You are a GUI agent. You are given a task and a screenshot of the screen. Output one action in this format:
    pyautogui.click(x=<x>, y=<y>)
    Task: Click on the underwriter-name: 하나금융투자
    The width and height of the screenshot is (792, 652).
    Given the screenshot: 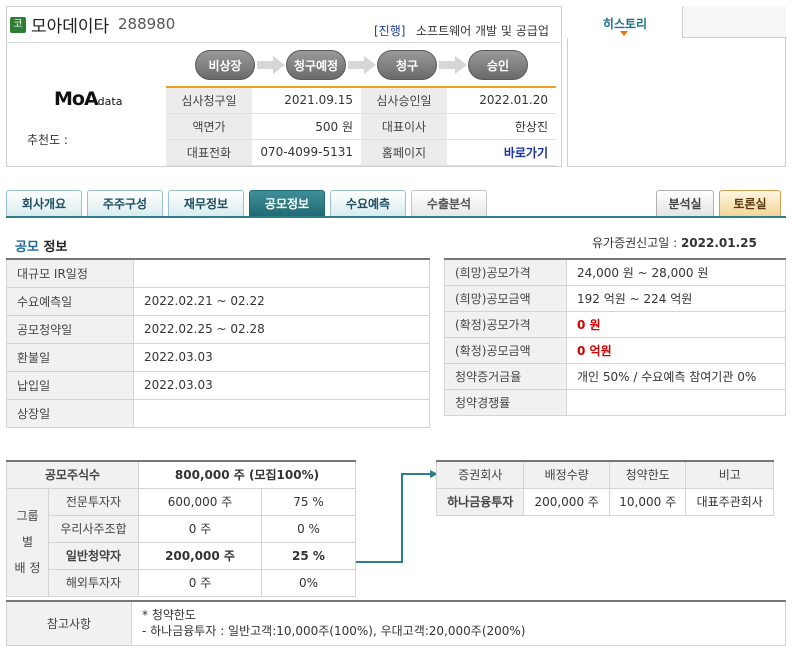 What is the action you would take?
    pyautogui.click(x=480, y=501)
    